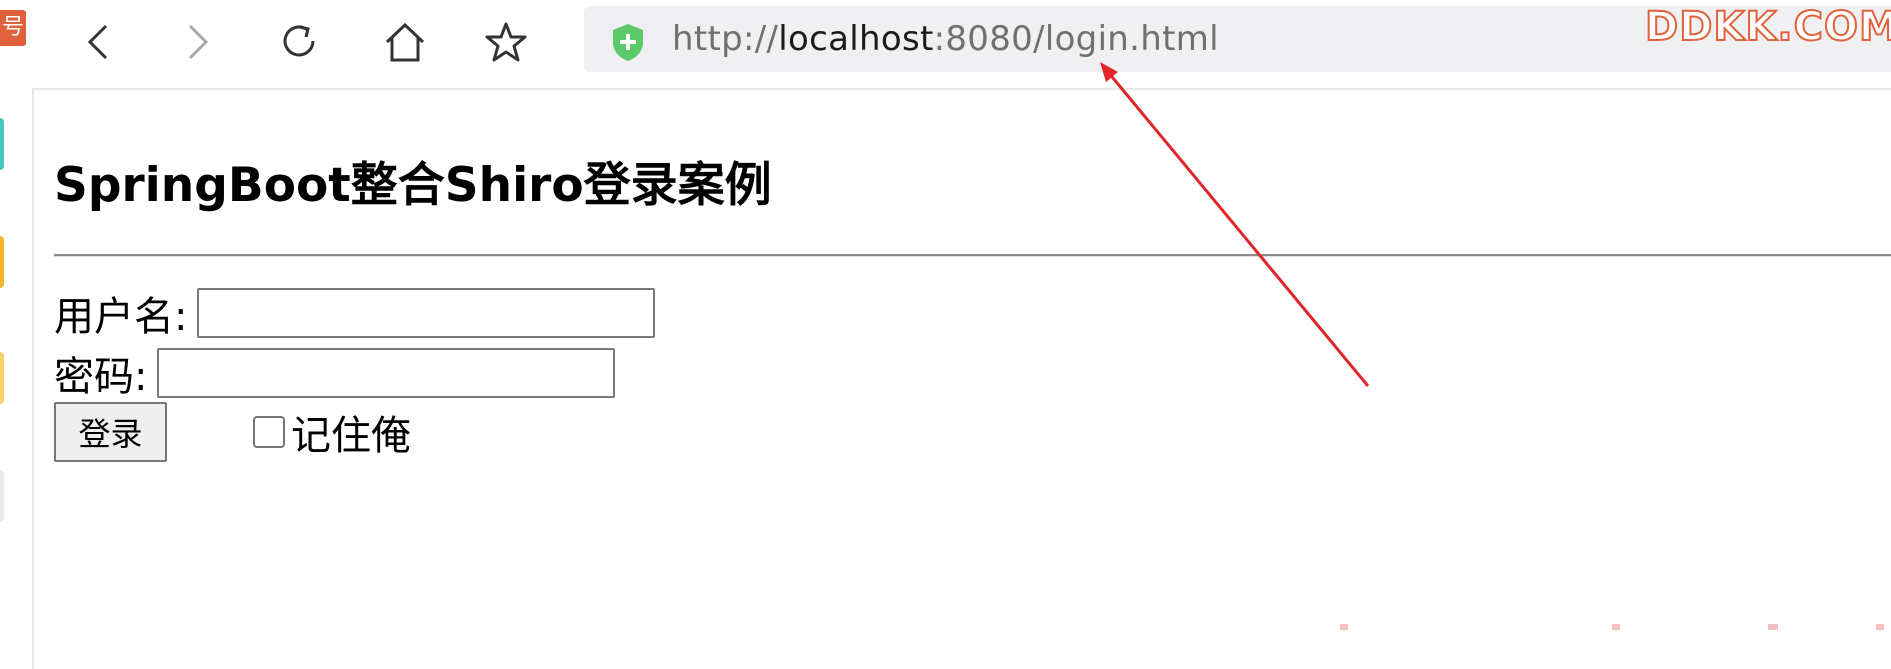 Image resolution: width=1891 pixels, height=669 pixels. What do you see at coordinates (110, 432) in the screenshot?
I see `login-button: 登录` at bounding box center [110, 432].